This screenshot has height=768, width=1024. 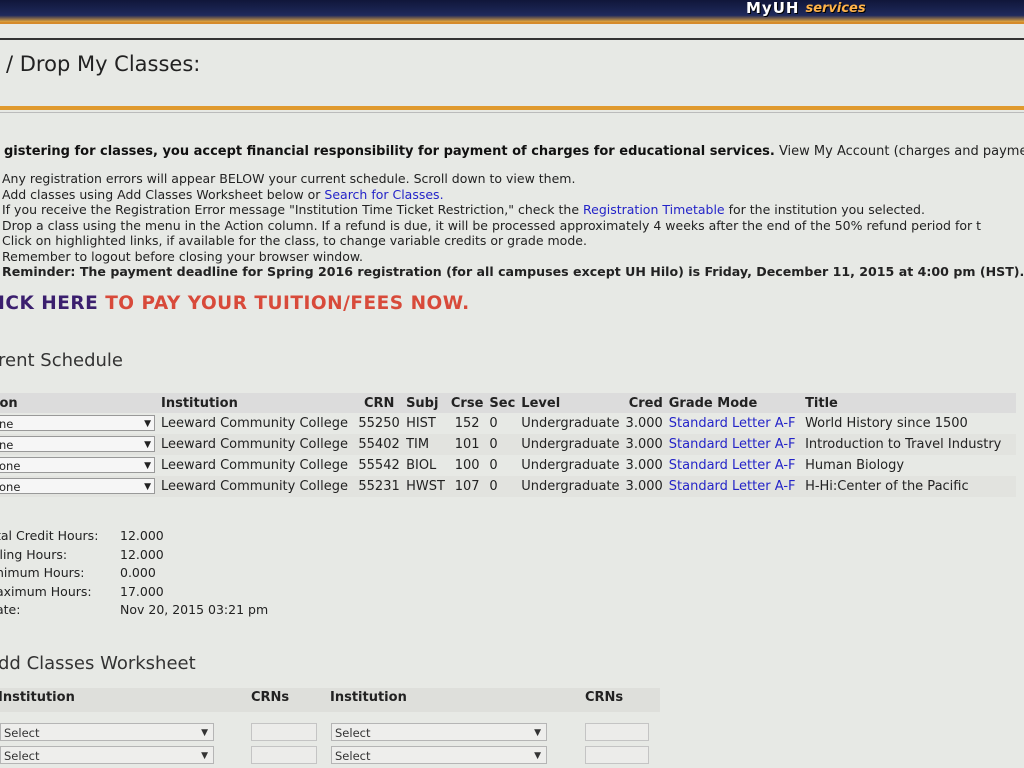 What do you see at coordinates (421, 423) in the screenshot?
I see `cell-subj: HIST` at bounding box center [421, 423].